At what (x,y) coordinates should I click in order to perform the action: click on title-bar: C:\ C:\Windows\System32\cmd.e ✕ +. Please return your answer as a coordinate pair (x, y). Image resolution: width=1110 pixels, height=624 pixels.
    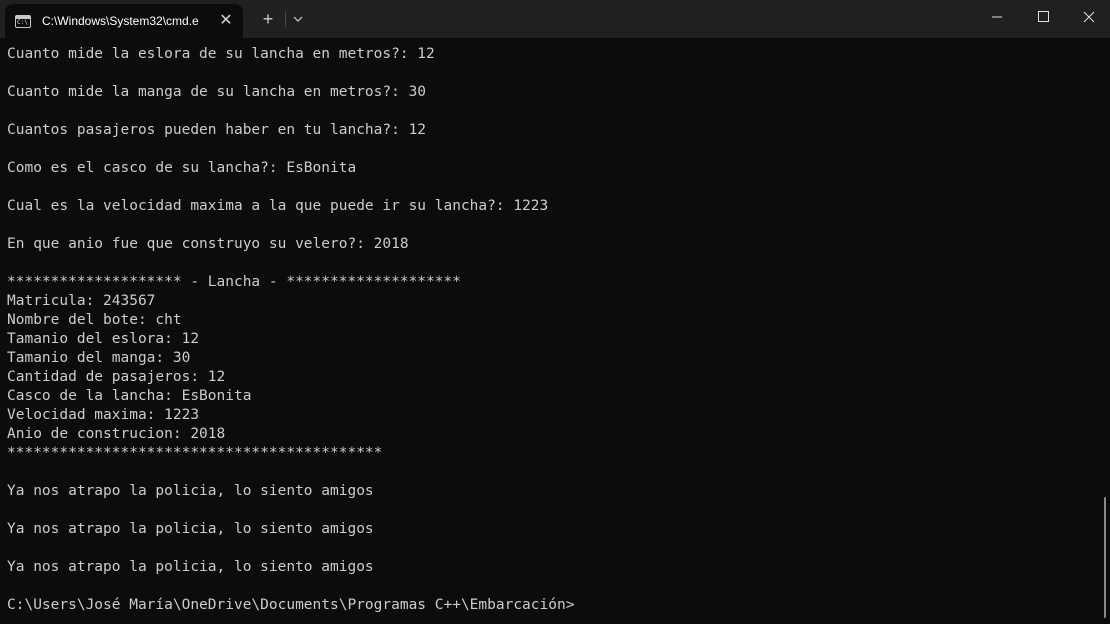
    Looking at the image, I should click on (555, 19).